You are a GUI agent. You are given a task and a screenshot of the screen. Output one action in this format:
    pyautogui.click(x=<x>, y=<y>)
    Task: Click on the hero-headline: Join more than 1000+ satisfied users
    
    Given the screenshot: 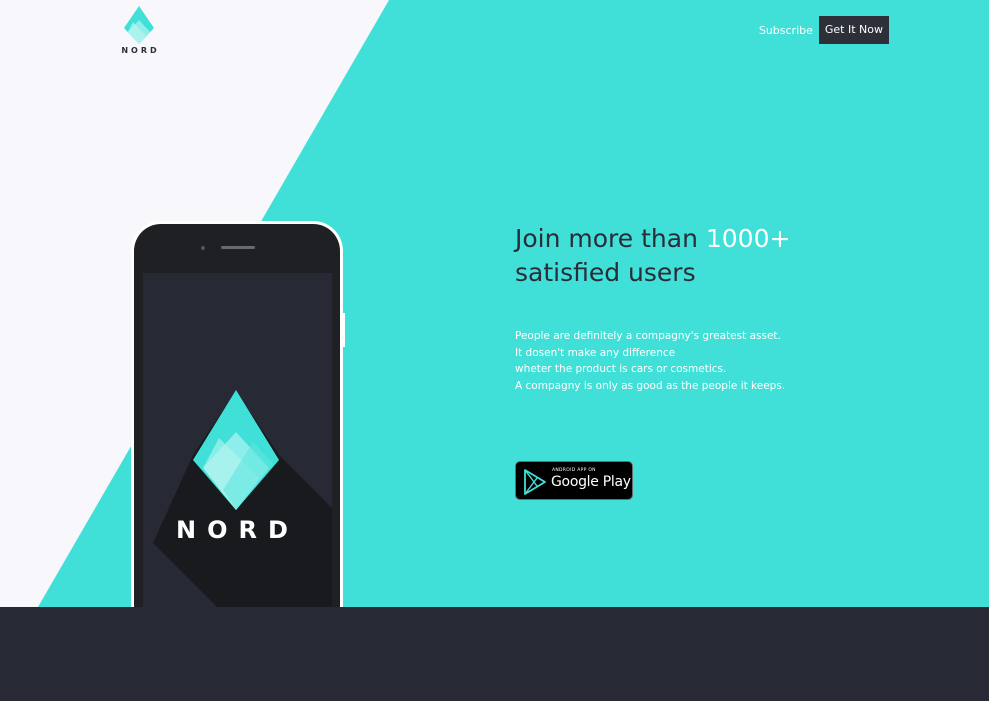 What is the action you would take?
    pyautogui.click(x=695, y=256)
    